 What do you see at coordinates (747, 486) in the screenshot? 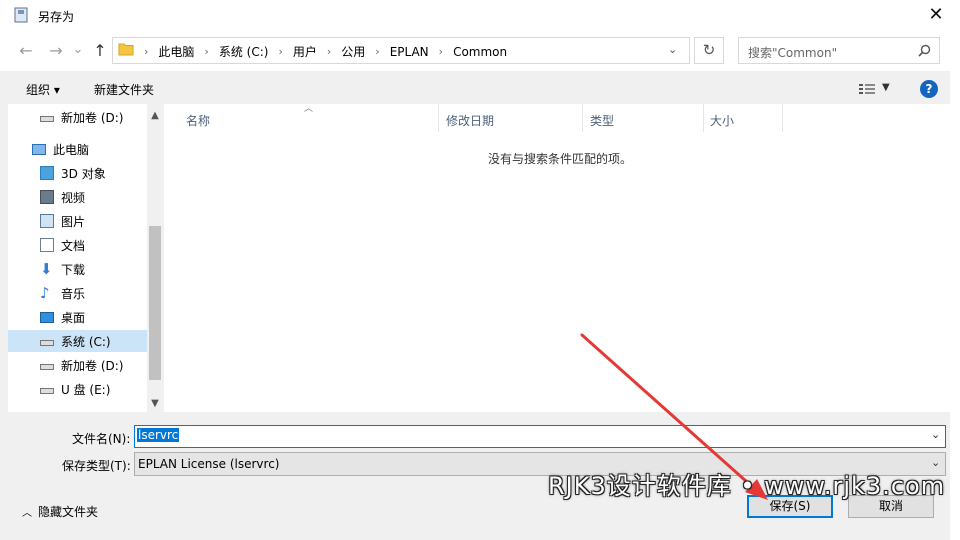
I see `watermark-text: RJK3设计软件库 • www.rjk3.com` at bounding box center [747, 486].